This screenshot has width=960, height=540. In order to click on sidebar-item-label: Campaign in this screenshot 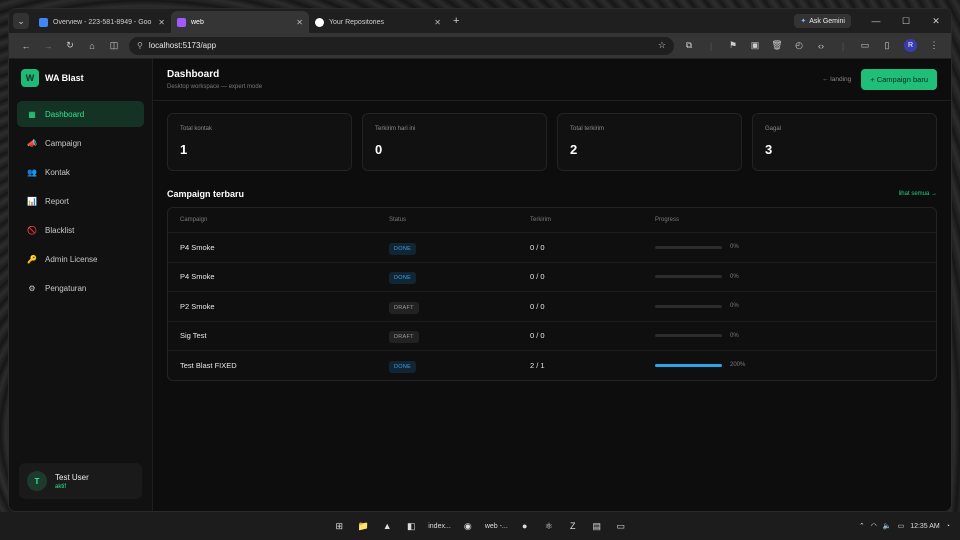, I will do `click(63, 143)`.